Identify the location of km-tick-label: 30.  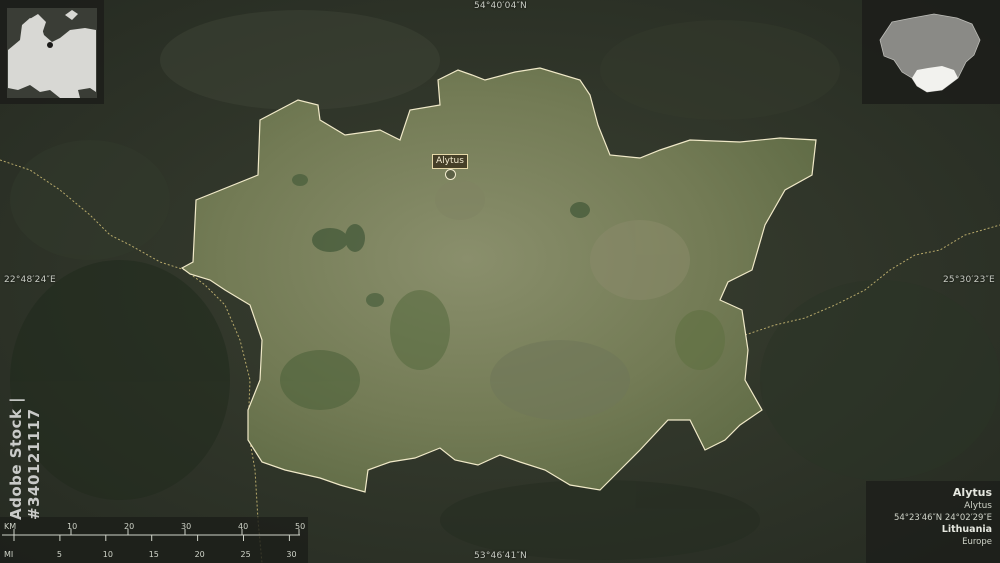
(186, 526).